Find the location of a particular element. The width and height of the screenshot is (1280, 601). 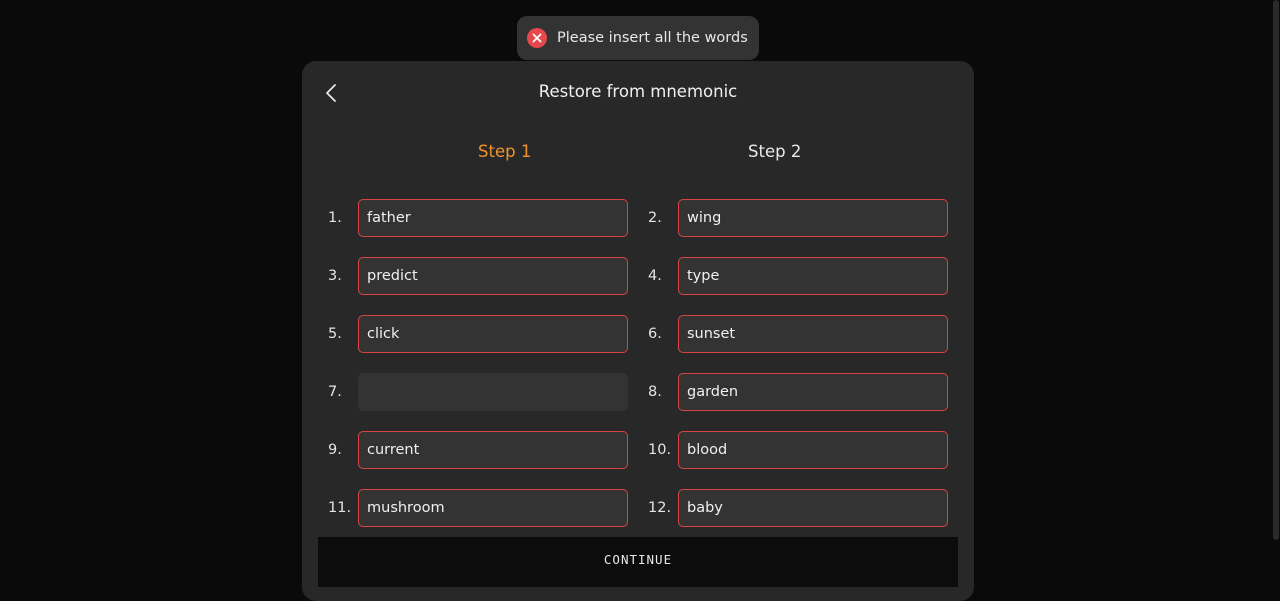

word-row-1: 1. is located at coordinates (478, 218).